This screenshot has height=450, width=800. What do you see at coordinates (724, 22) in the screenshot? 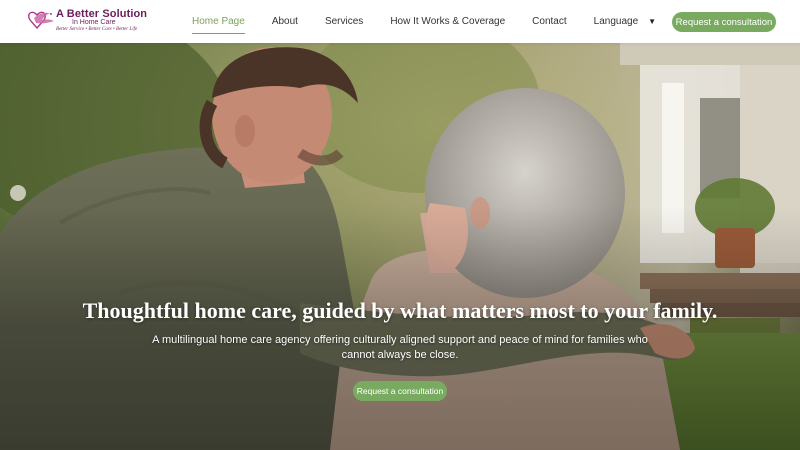
I see `header-consultation-button: Request a consultation` at bounding box center [724, 22].